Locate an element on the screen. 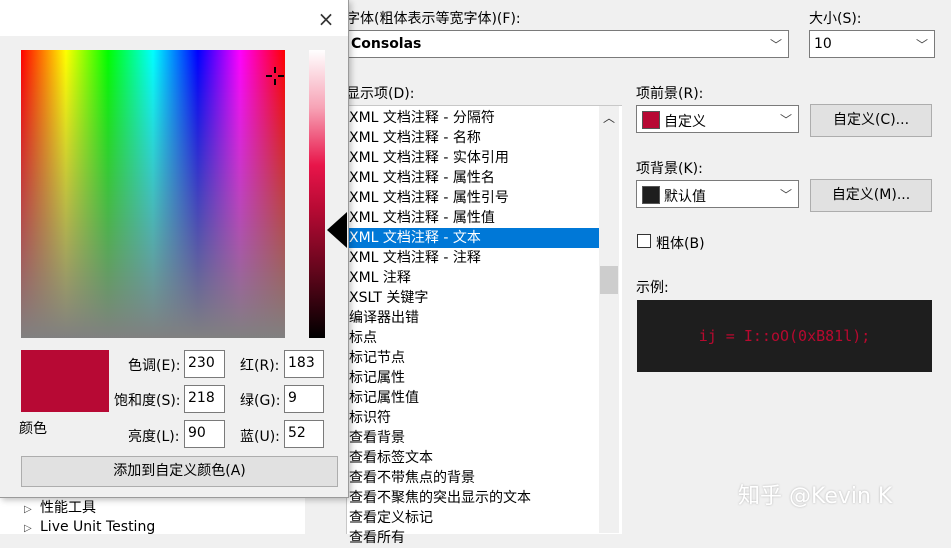  listbox-scrollbar is located at coordinates (609, 319).